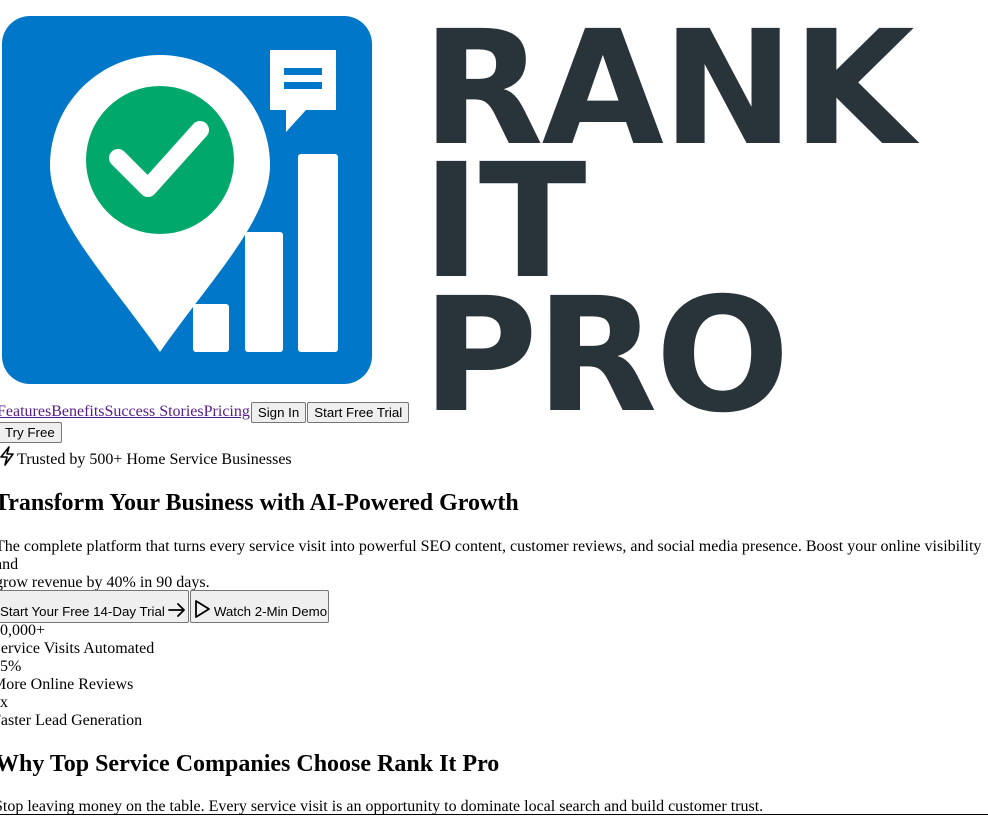  What do you see at coordinates (270, 611) in the screenshot?
I see `watch-demo-label: Watch 2-Min Demo` at bounding box center [270, 611].